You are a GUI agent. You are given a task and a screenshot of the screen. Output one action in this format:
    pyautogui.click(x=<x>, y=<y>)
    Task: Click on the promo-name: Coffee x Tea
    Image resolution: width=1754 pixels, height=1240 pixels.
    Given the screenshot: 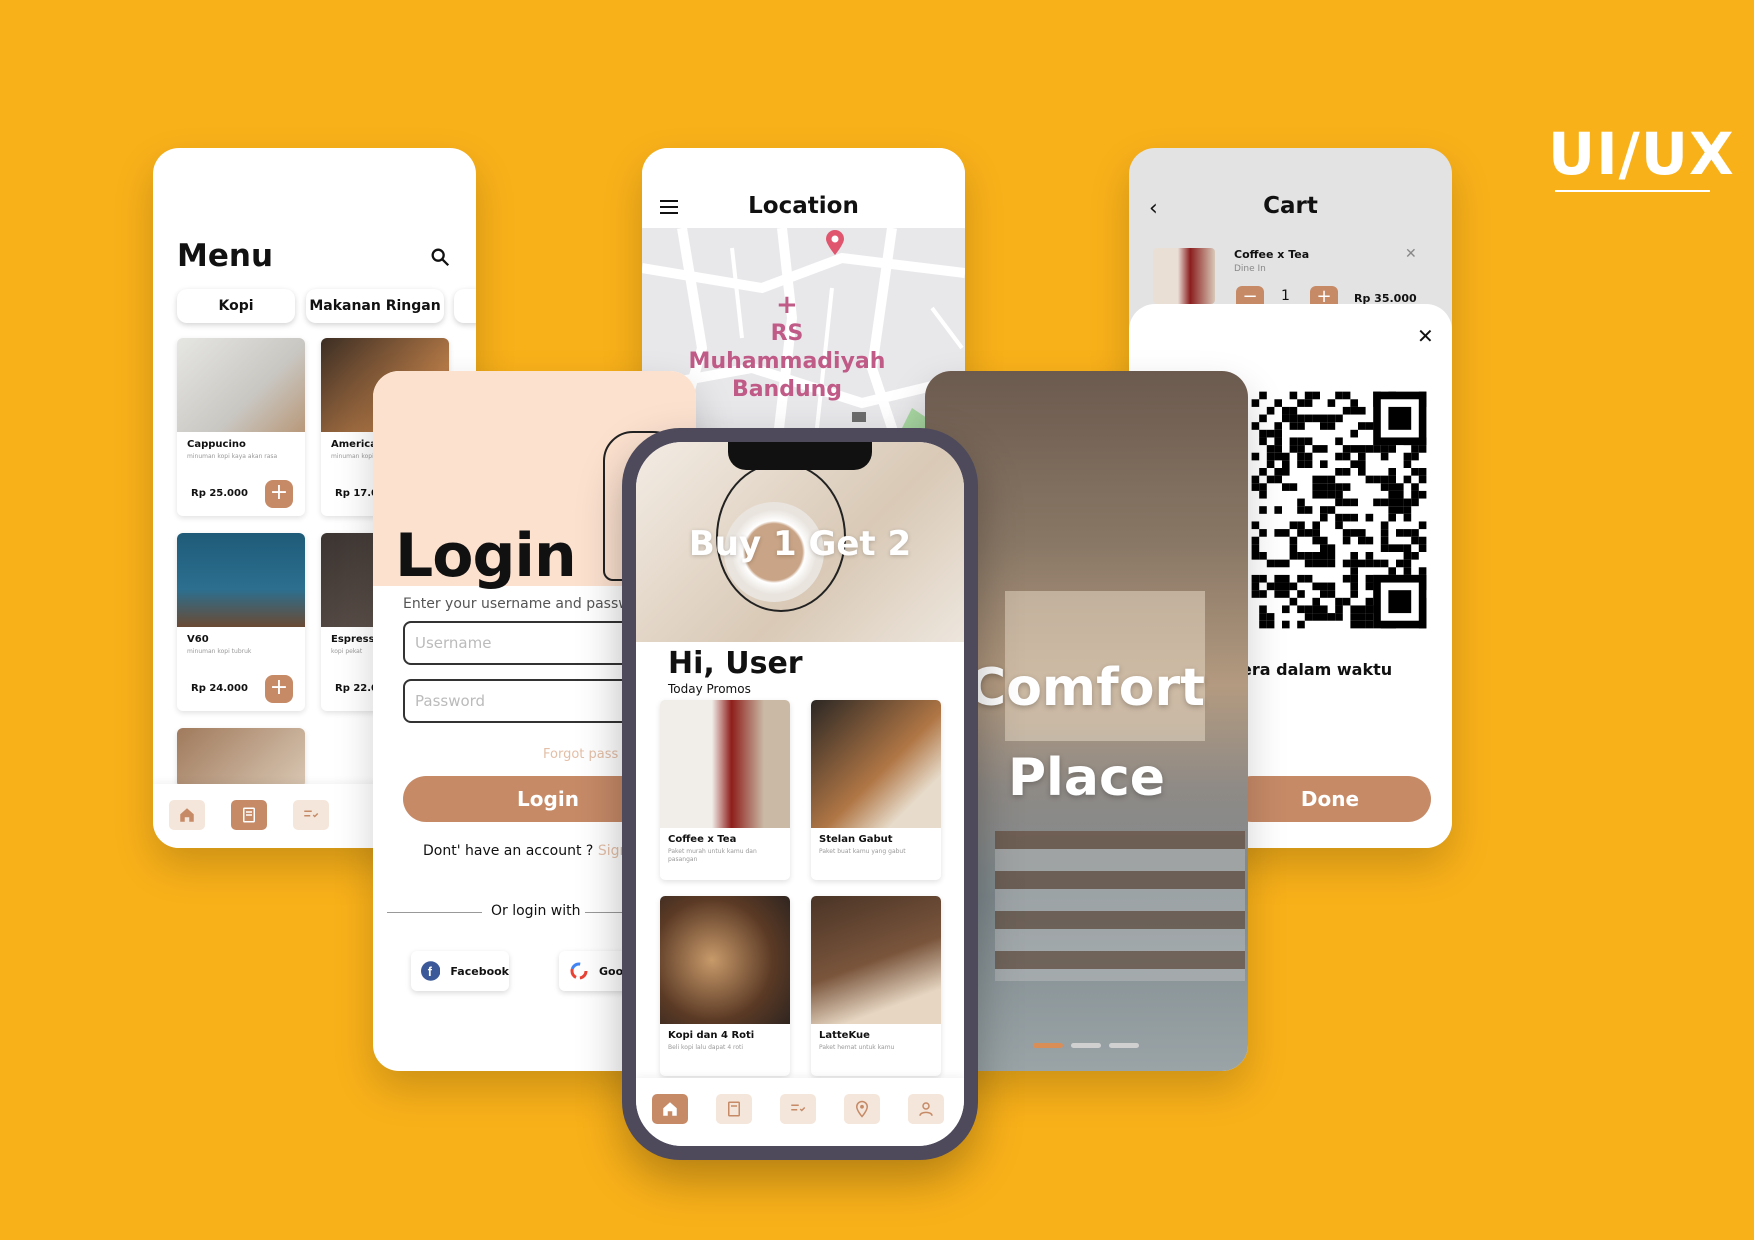 What is the action you would take?
    pyautogui.click(x=702, y=839)
    